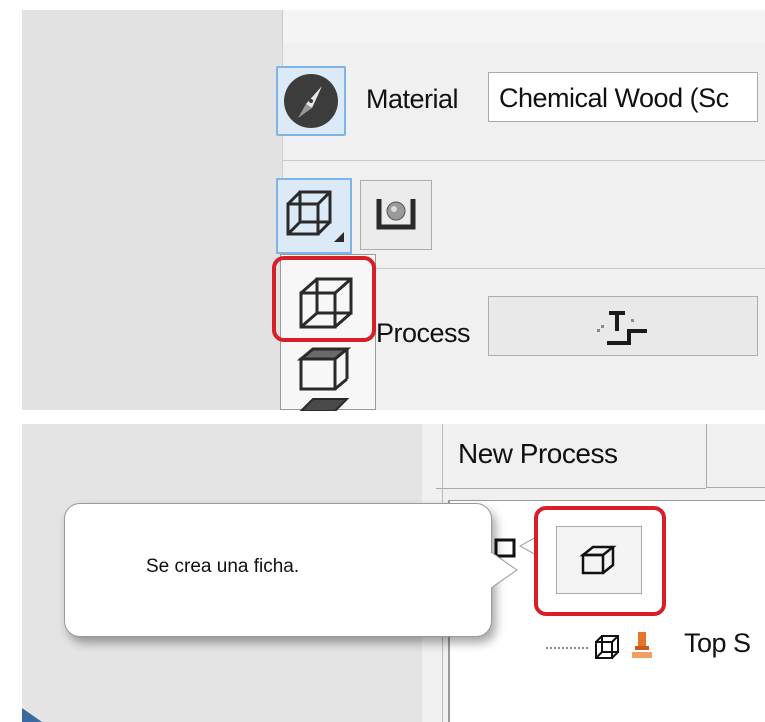 Image resolution: width=765 pixels, height=722 pixels. What do you see at coordinates (32, 715) in the screenshot?
I see `viewport-corner-shape` at bounding box center [32, 715].